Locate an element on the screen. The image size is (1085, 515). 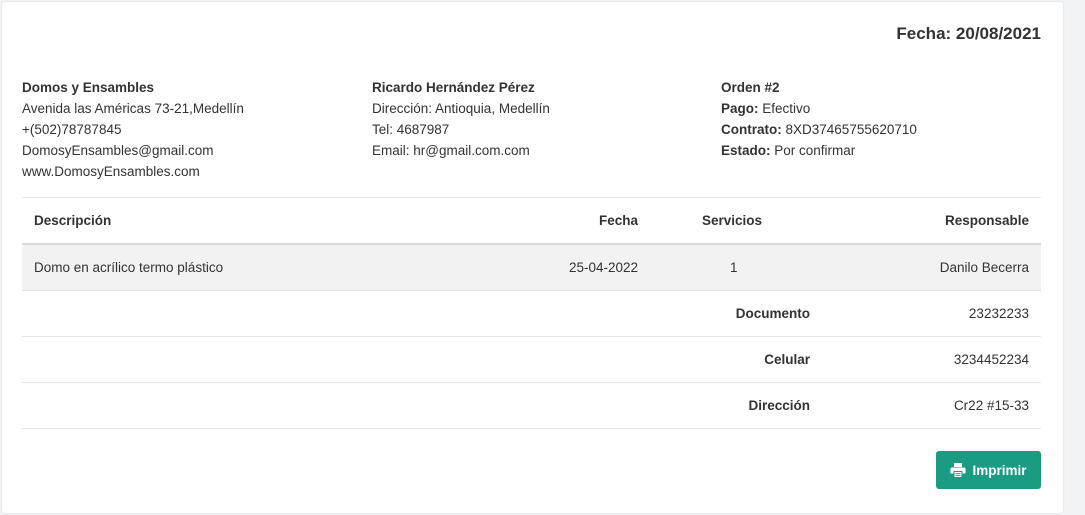
client-phone: Tel: 4687987 is located at coordinates (411, 129).